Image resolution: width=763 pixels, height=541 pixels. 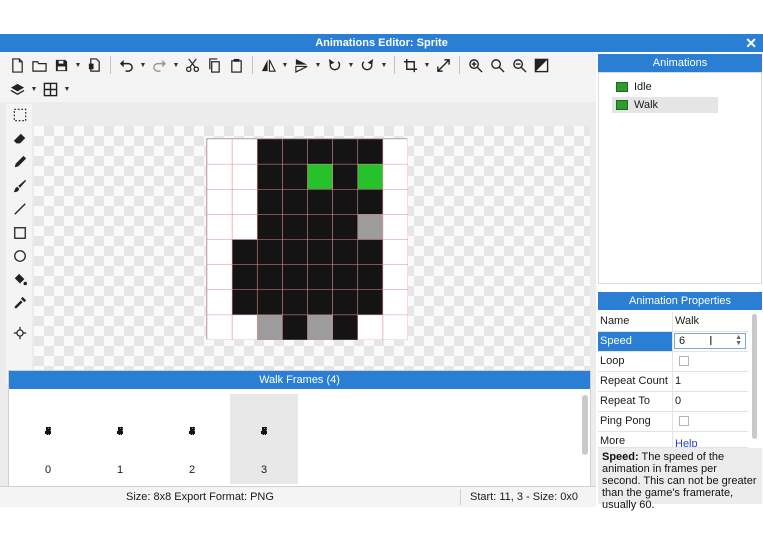 I want to click on origin-icon, so click(x=19, y=332).